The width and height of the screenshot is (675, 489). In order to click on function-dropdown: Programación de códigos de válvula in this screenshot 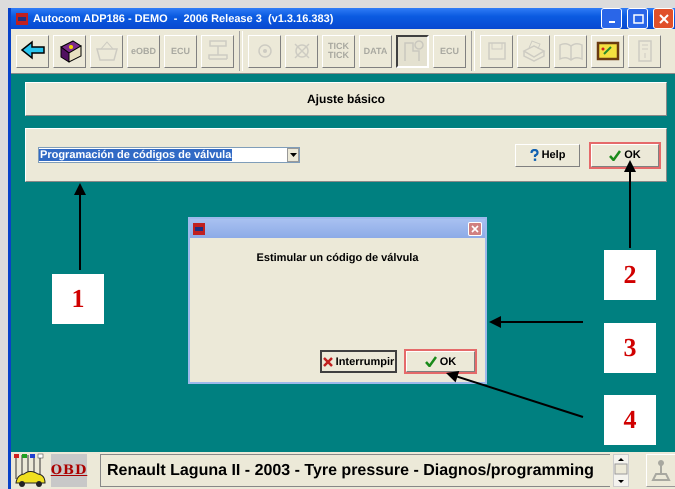, I will do `click(169, 155)`.